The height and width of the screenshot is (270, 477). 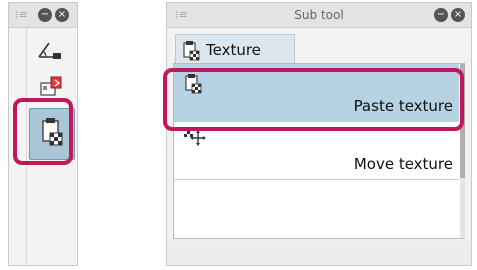 I want to click on sub-tool-header: ⁝≡ Sub tool − ×, so click(x=319, y=15).